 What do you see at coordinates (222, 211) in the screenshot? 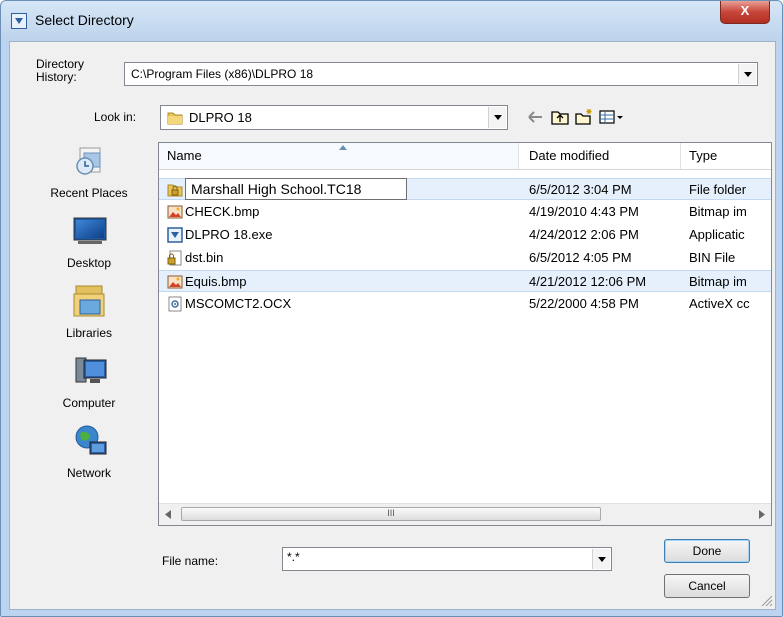
I see `file-name: CHECK.bmp` at bounding box center [222, 211].